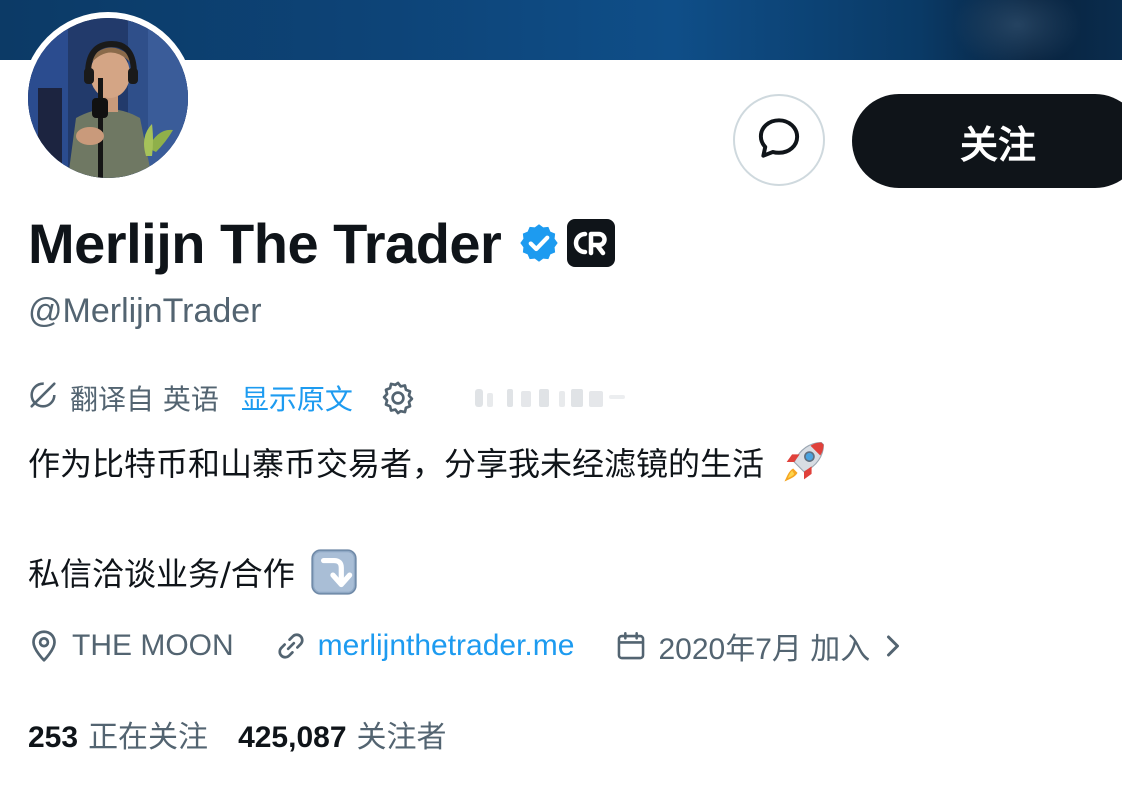  I want to click on avatar, so click(108, 98).